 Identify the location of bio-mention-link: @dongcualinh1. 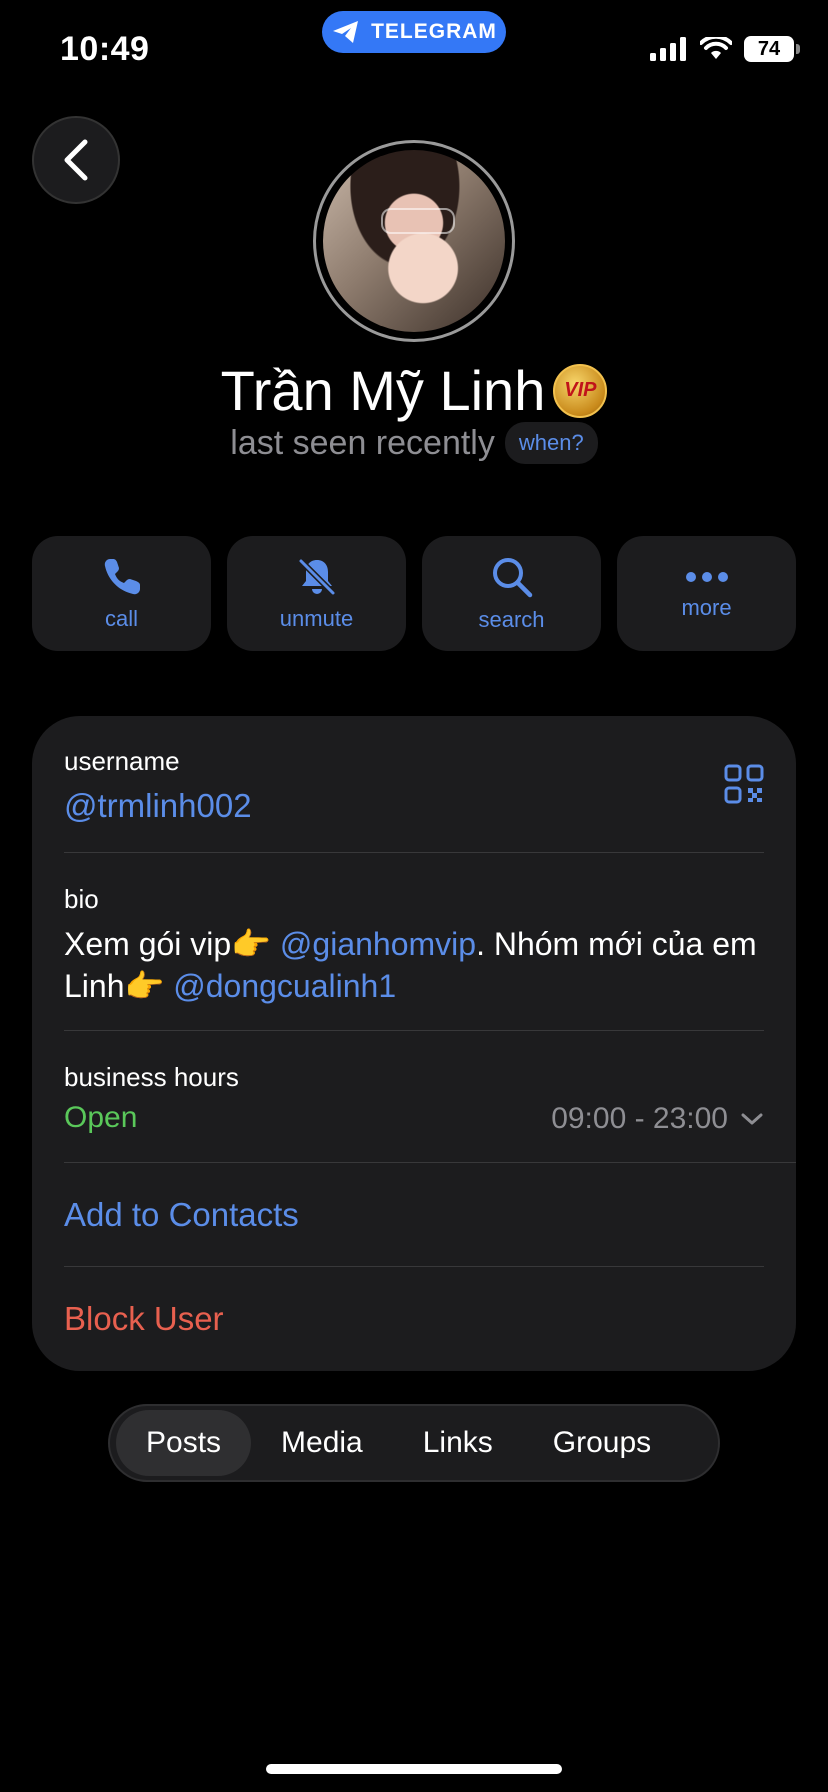
(284, 986).